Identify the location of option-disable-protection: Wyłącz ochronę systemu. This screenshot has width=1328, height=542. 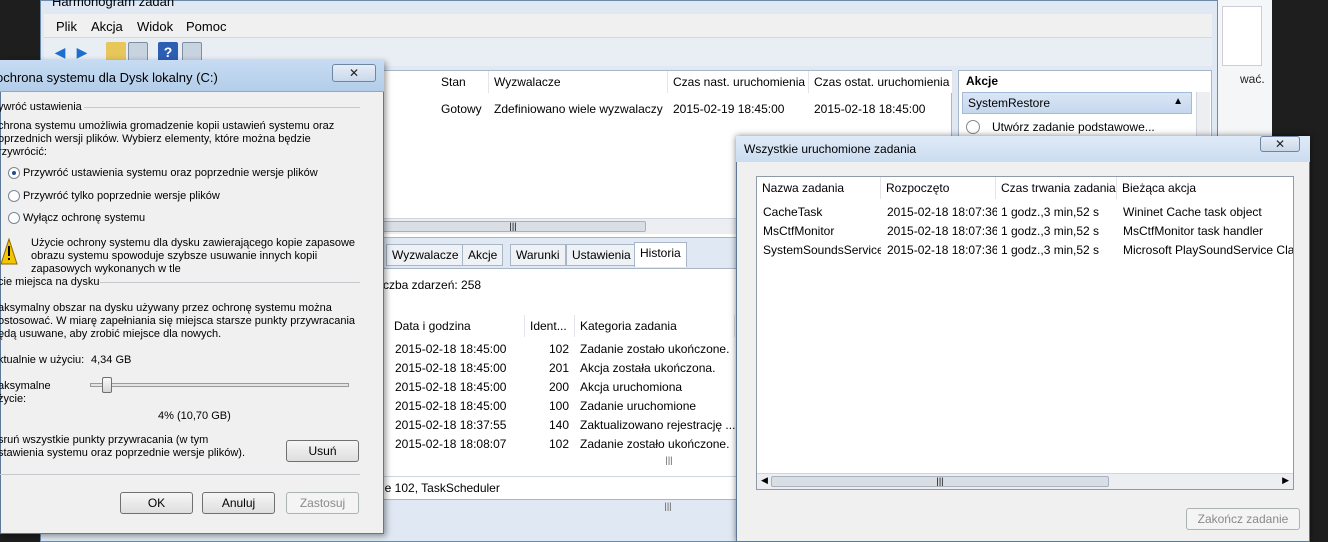
(84, 218).